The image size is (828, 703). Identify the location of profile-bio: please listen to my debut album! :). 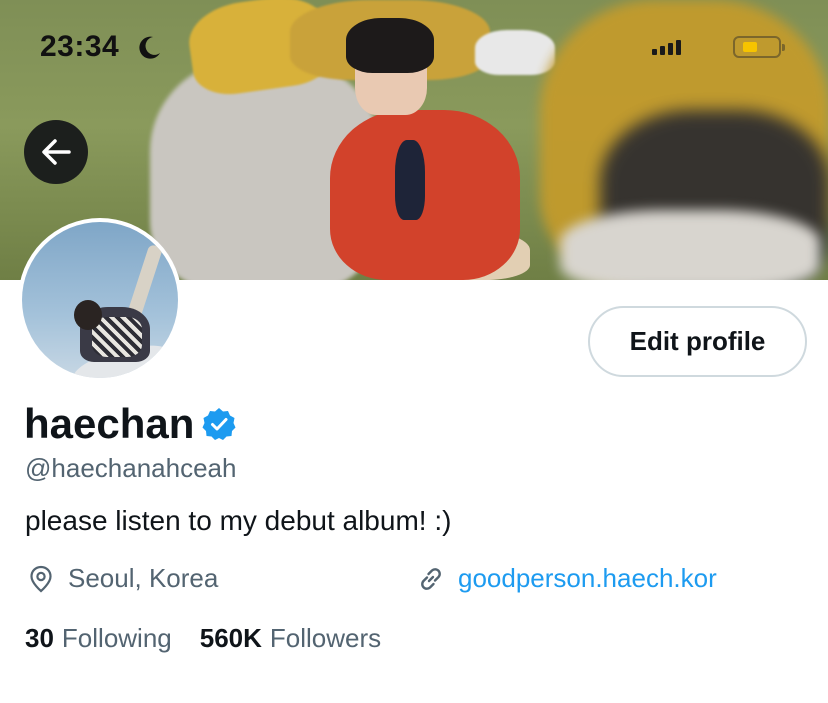
(238, 520).